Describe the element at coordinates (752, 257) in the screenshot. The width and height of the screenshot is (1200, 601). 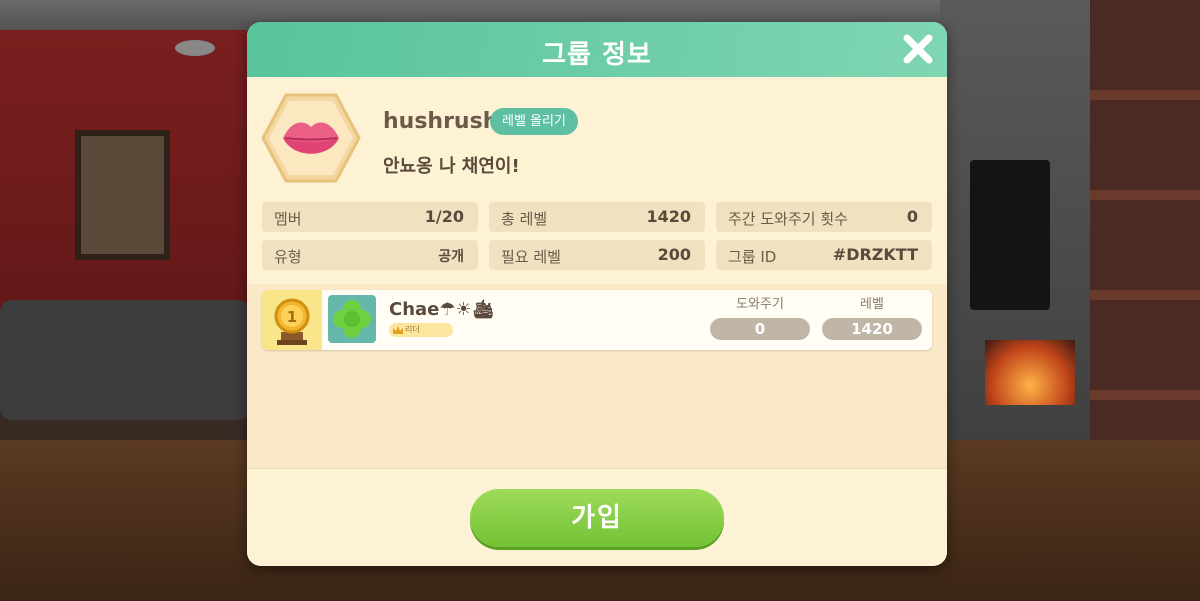
I see `stat-label: 그룹 ID` at that location.